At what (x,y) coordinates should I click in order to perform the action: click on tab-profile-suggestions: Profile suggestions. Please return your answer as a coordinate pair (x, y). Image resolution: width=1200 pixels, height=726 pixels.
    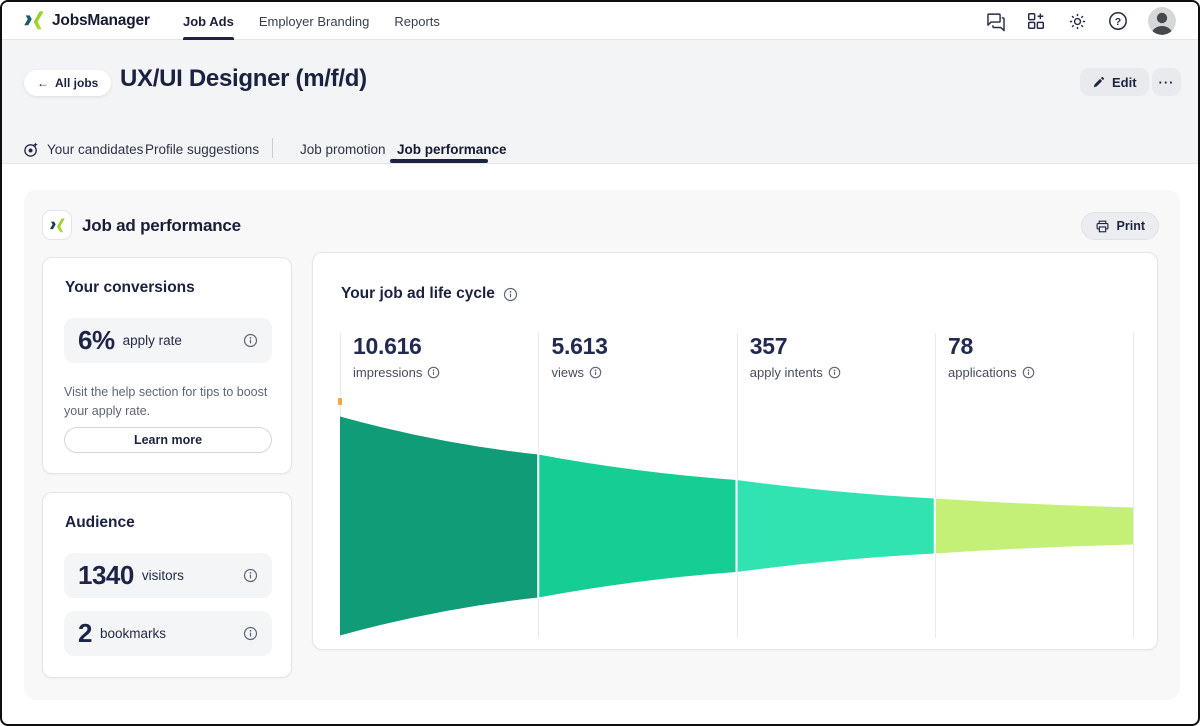
    Looking at the image, I should click on (202, 149).